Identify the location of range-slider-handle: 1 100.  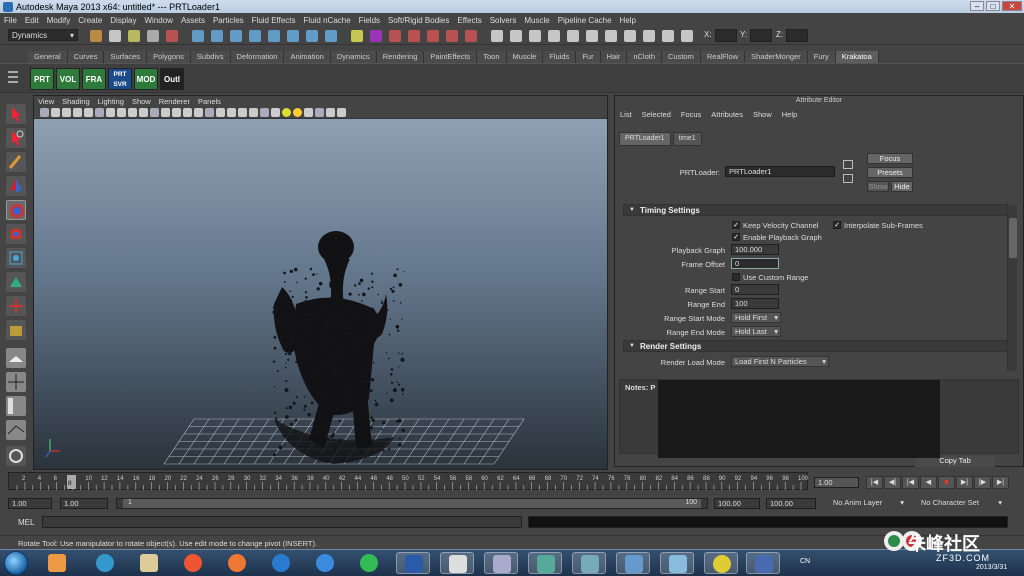
(412, 503).